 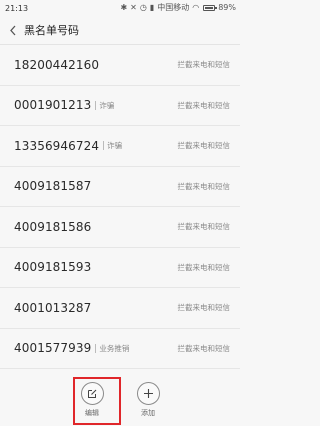 What do you see at coordinates (120, 308) in the screenshot?
I see `blacklist-row: 4001013287 拦截来电和短信` at bounding box center [120, 308].